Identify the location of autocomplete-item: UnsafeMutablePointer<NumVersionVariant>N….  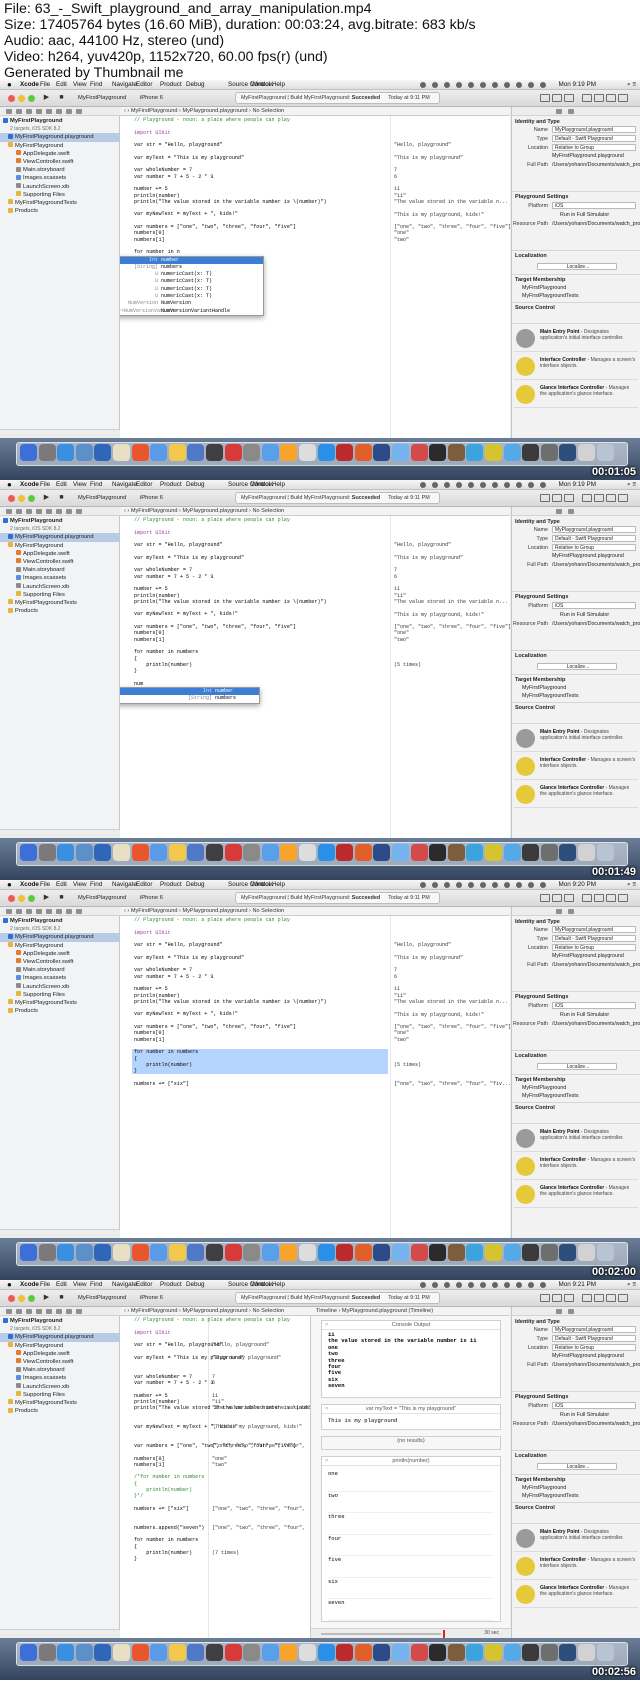
(191, 311).